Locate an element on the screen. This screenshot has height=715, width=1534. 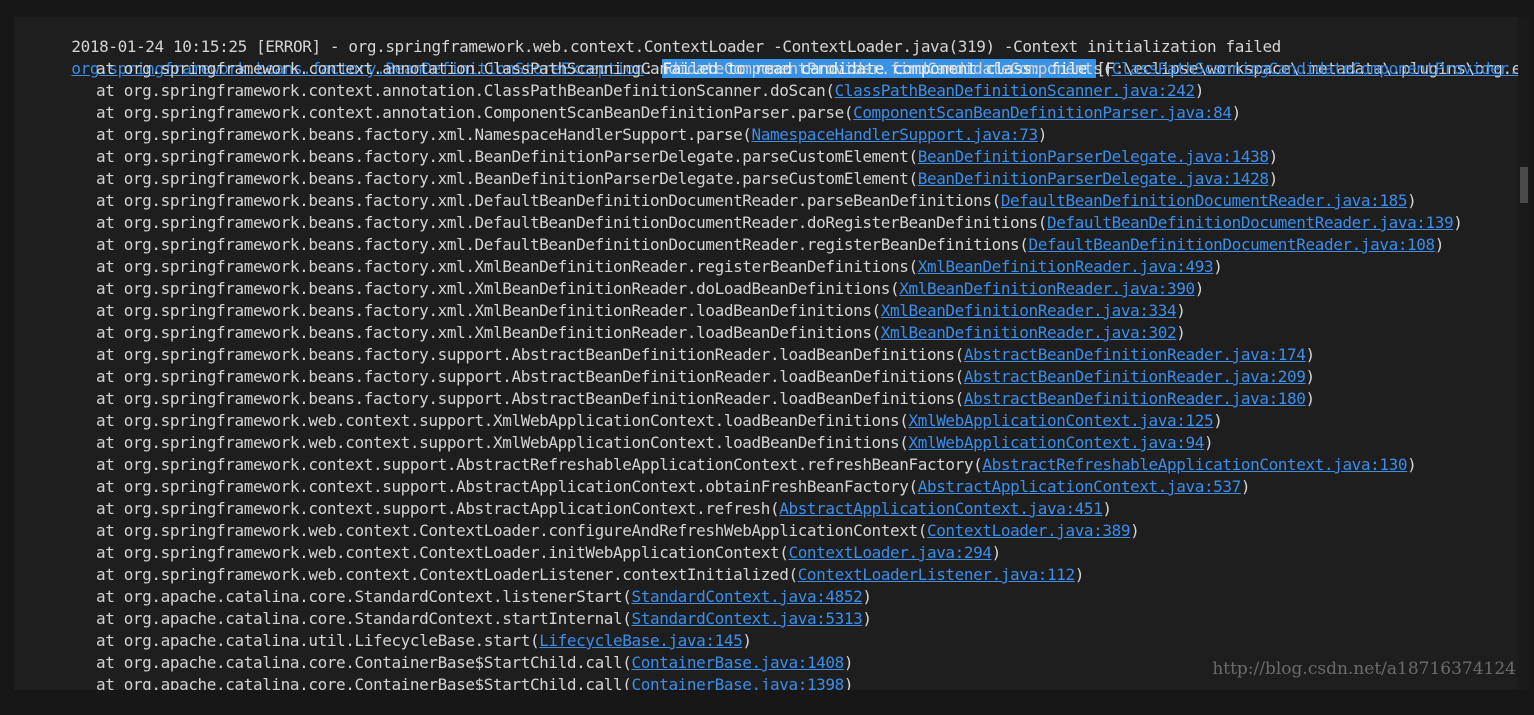
stack-frame-source-link: XmlWebApplicationContext.java:125 is located at coordinates (1061, 420).